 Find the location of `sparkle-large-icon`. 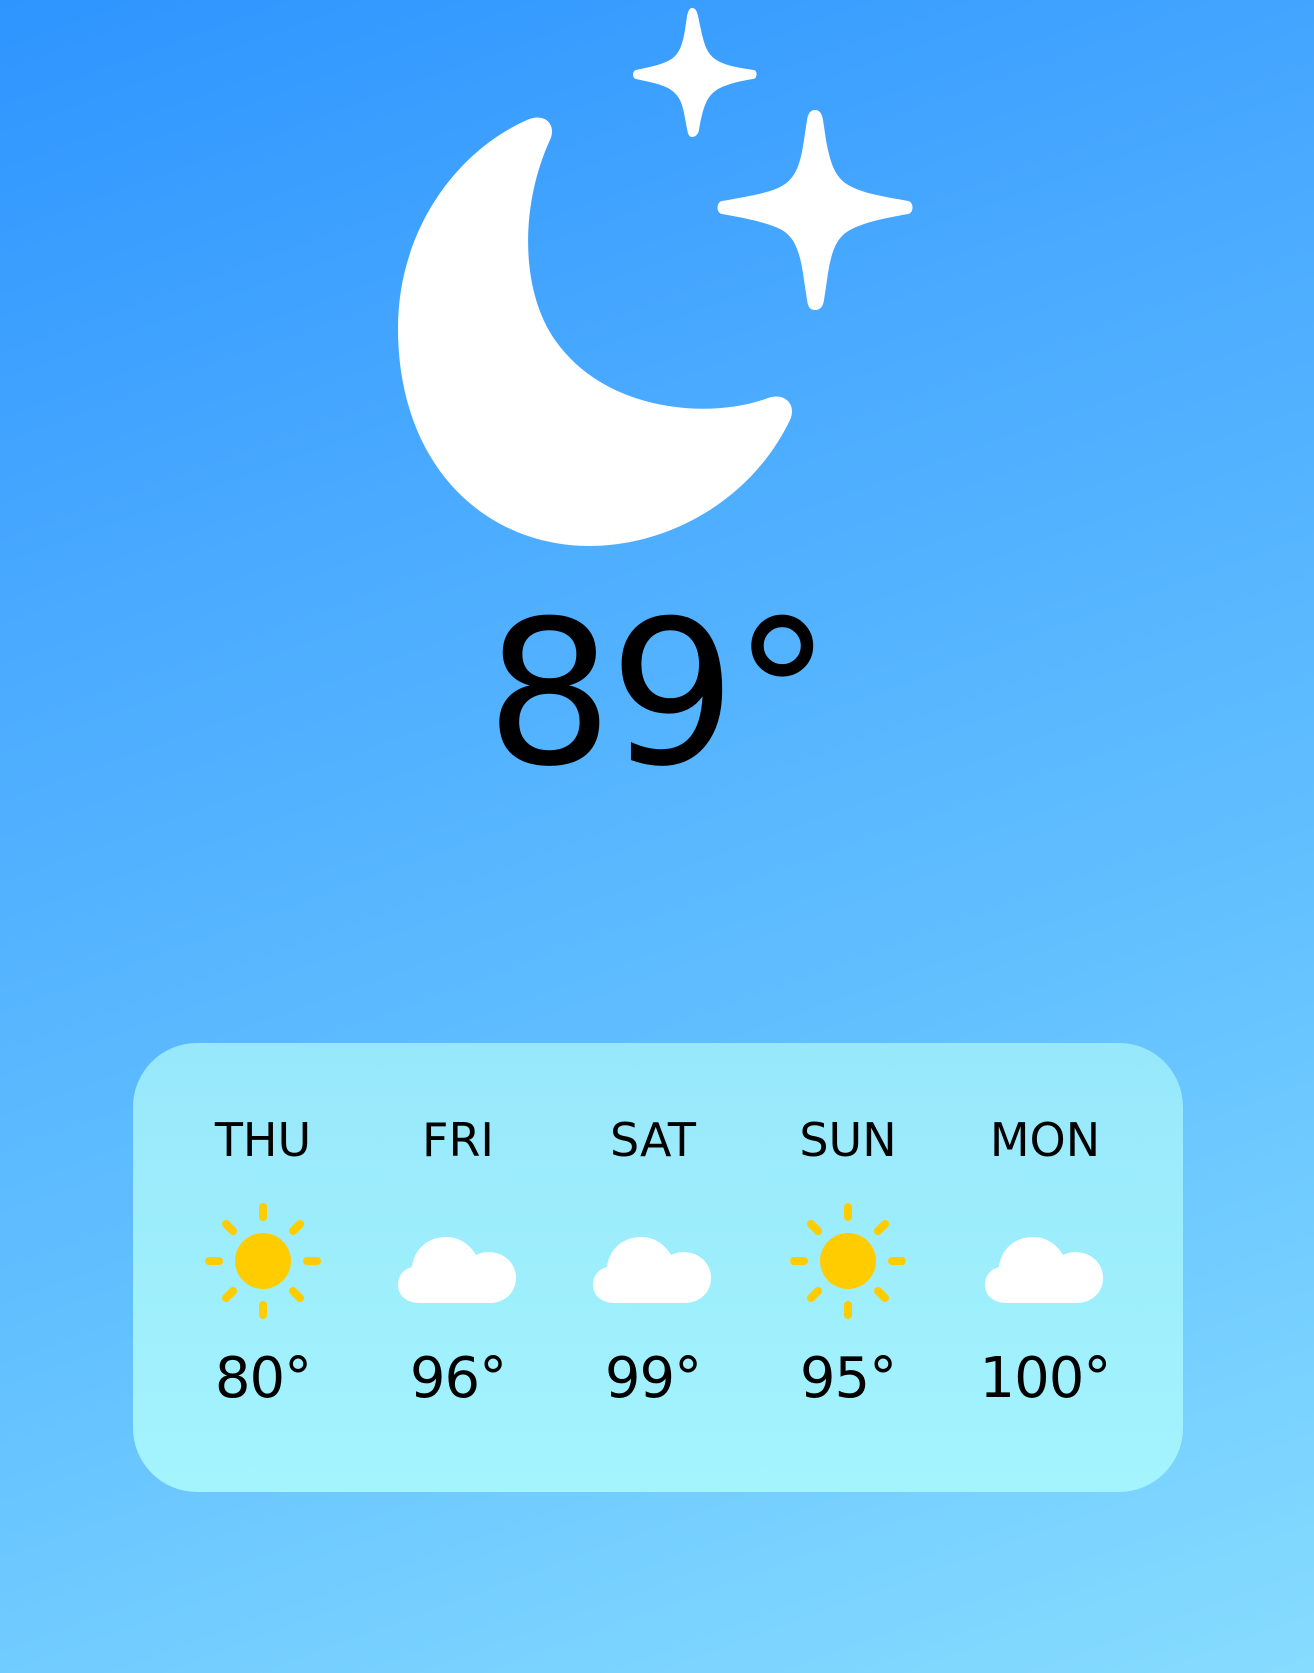

sparkle-large-icon is located at coordinates (815, 210).